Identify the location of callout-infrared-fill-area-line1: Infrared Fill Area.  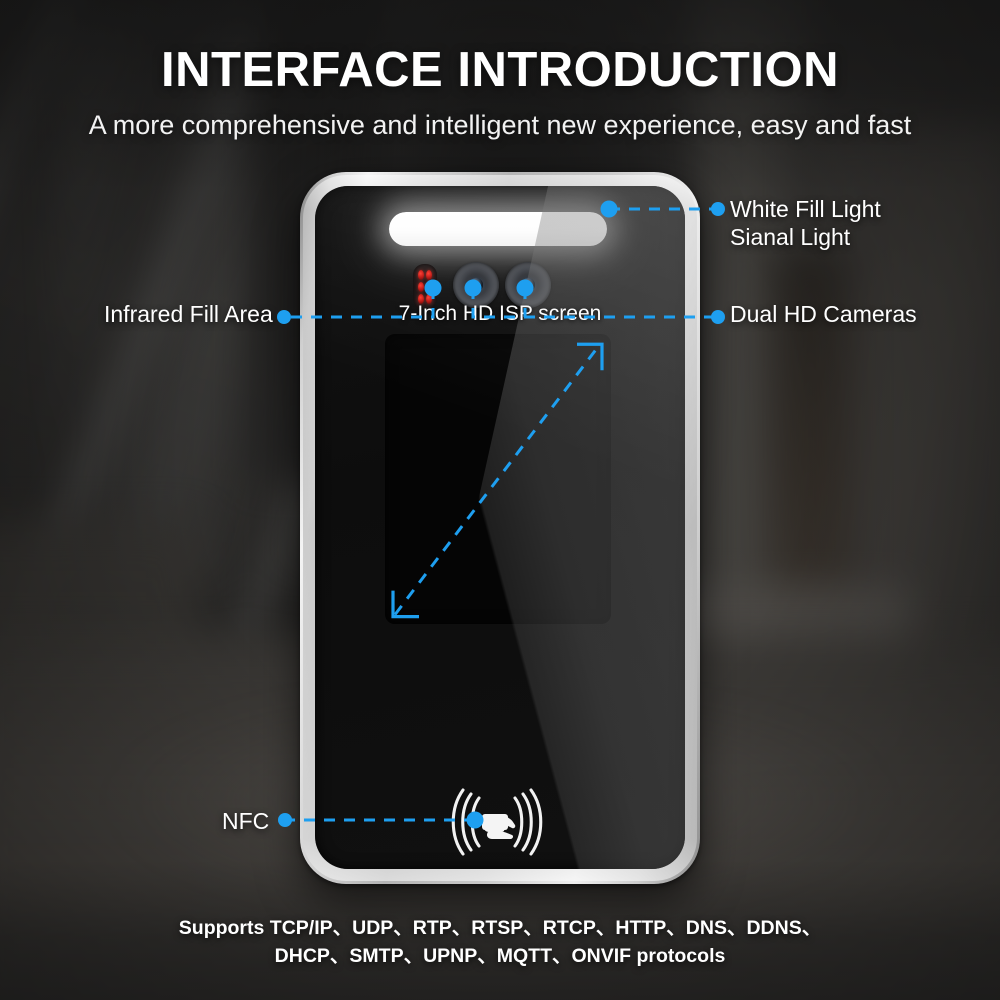
(188, 314).